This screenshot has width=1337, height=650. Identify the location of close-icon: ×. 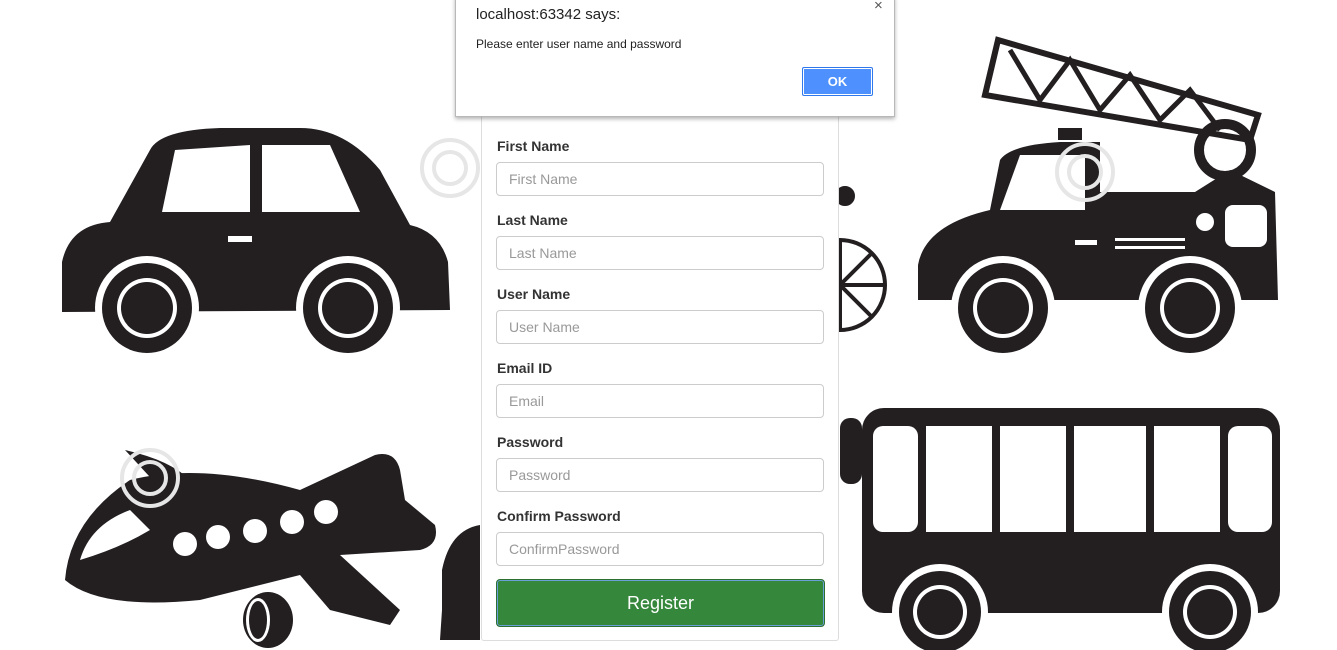
(878, 7).